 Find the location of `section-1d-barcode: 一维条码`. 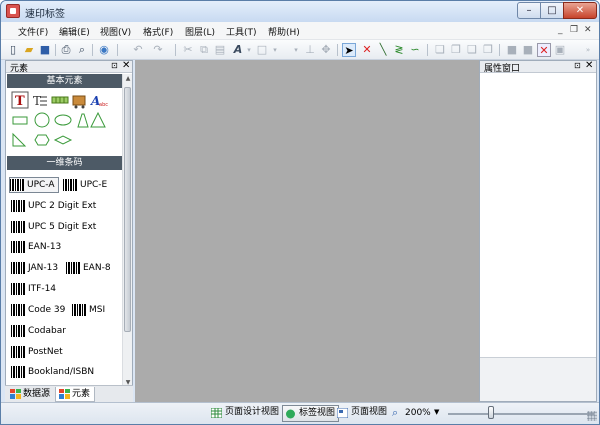

section-1d-barcode: 一维条码 is located at coordinates (64, 163).